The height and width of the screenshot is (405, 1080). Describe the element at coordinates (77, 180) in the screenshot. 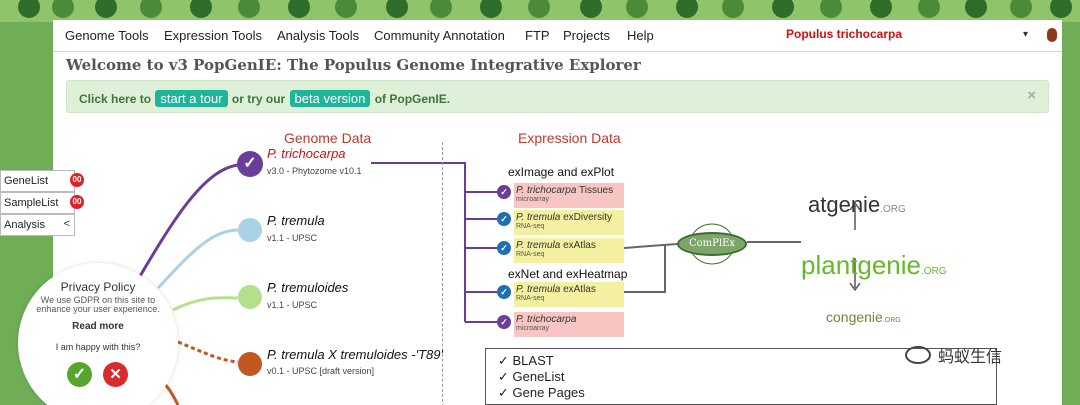

I see `genelist-count-badge: 00` at that location.